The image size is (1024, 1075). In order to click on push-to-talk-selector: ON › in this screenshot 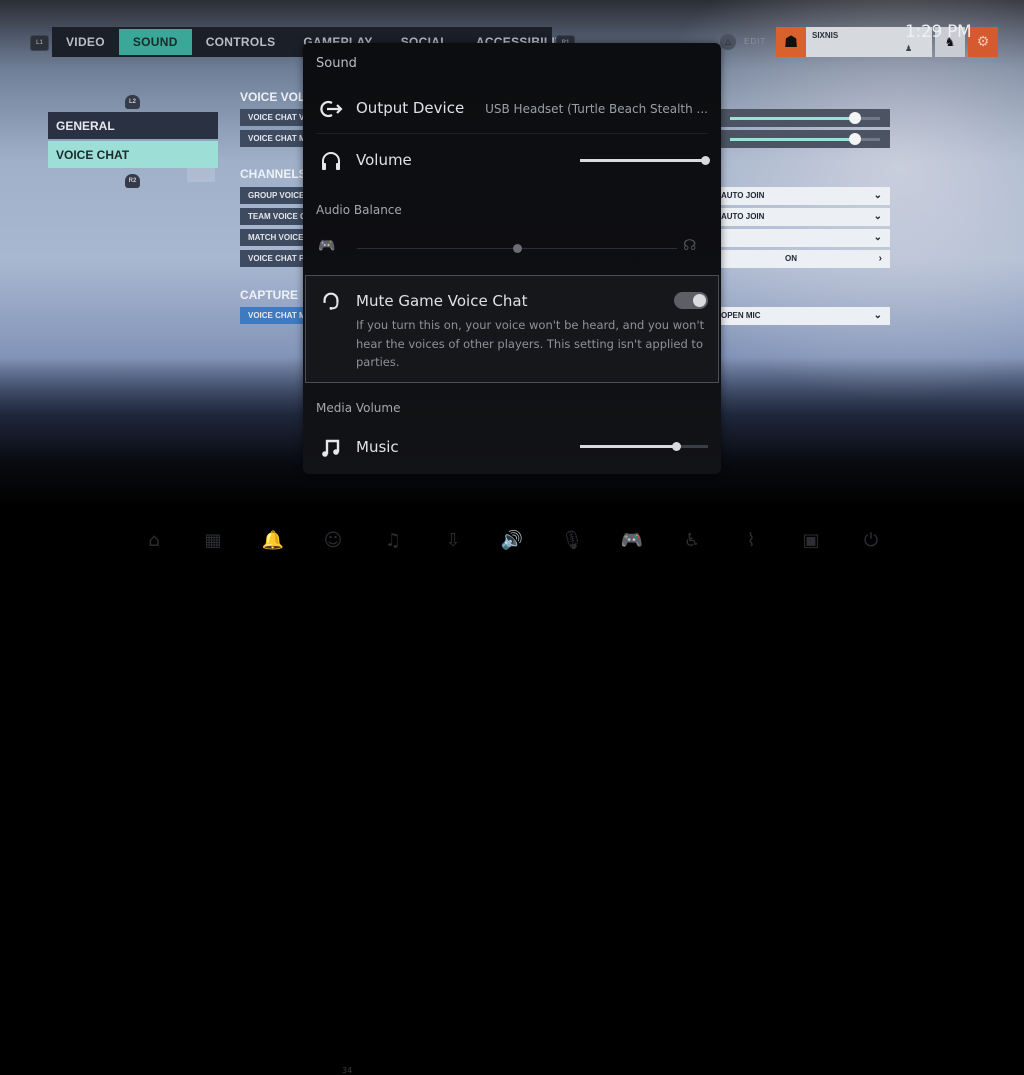, I will do `click(805, 259)`.